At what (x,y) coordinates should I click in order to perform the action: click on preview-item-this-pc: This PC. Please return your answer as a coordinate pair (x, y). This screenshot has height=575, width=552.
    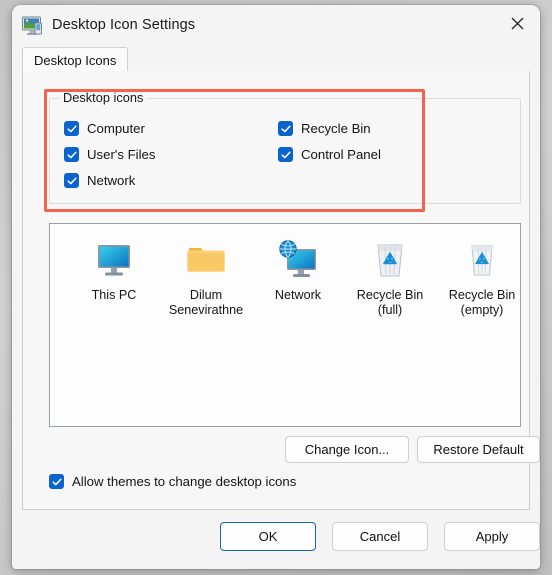
    Looking at the image, I should click on (114, 269).